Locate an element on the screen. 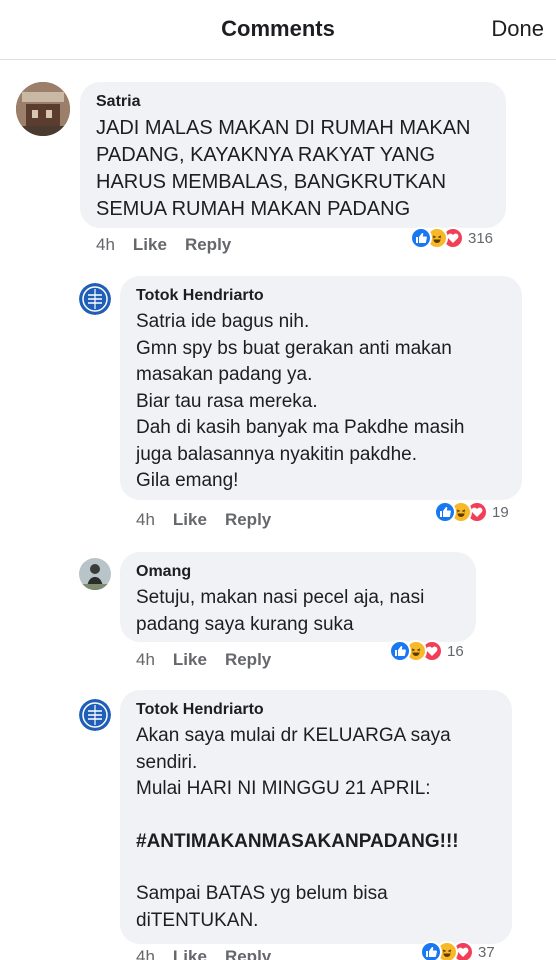 This screenshot has width=556, height=960. done-button: Done is located at coordinates (517, 29).